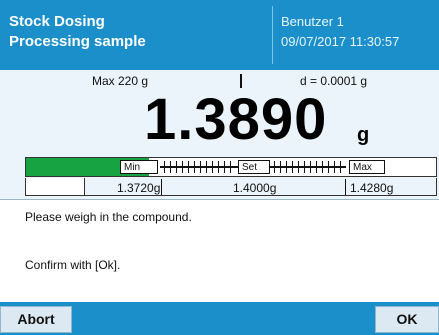  What do you see at coordinates (219, 177) in the screenshot?
I see `tolerance-bar: Min Set Max 1.3720g 1.4000g 1.4280g` at bounding box center [219, 177].